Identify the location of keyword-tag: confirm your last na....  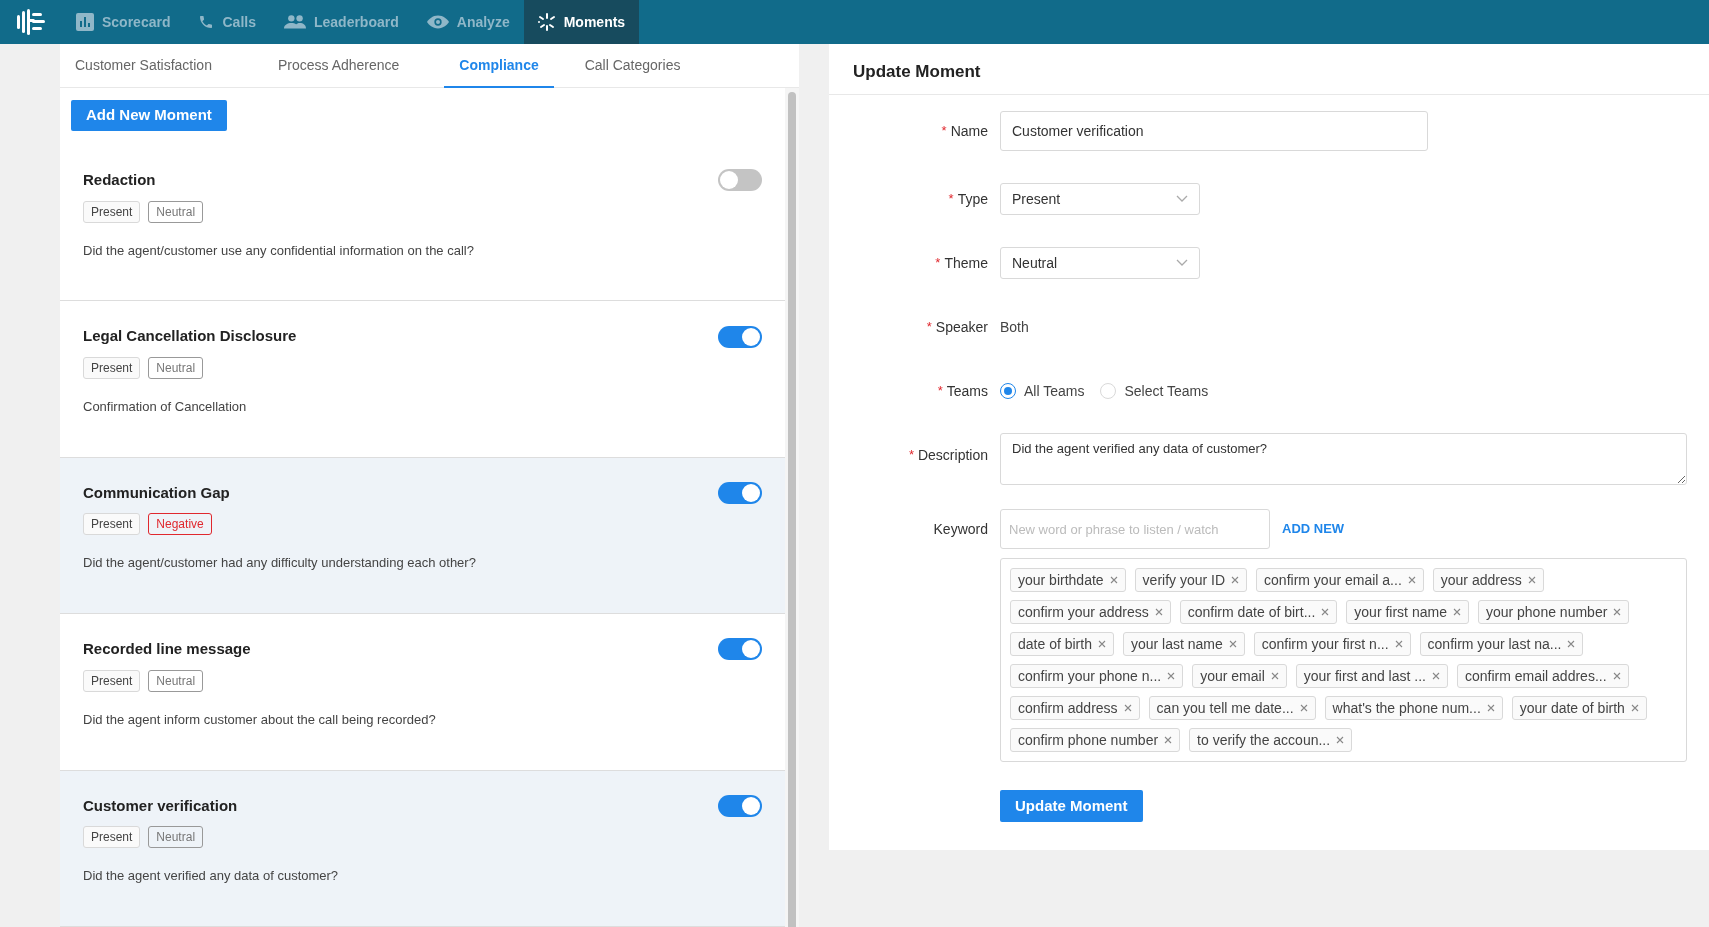
(1501, 644).